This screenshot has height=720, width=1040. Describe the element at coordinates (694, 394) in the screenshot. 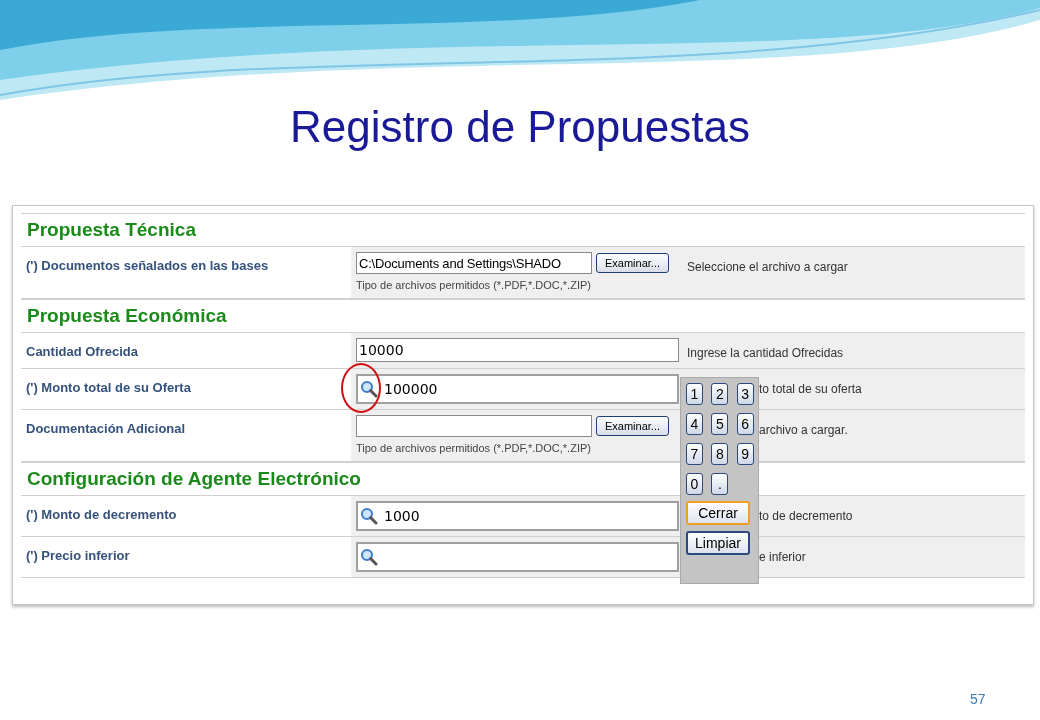

I see `keypad-key: 1` at that location.